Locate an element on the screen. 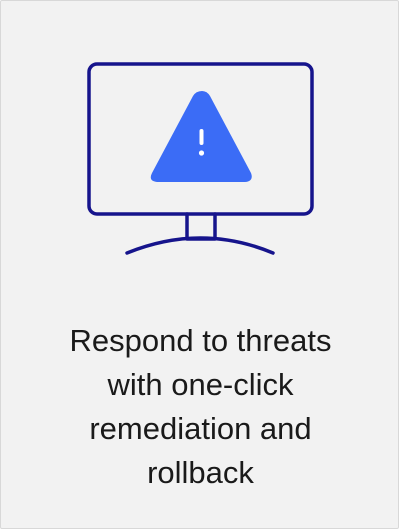 This screenshot has height=529, width=399. warning-triangle-icon is located at coordinates (201, 136).